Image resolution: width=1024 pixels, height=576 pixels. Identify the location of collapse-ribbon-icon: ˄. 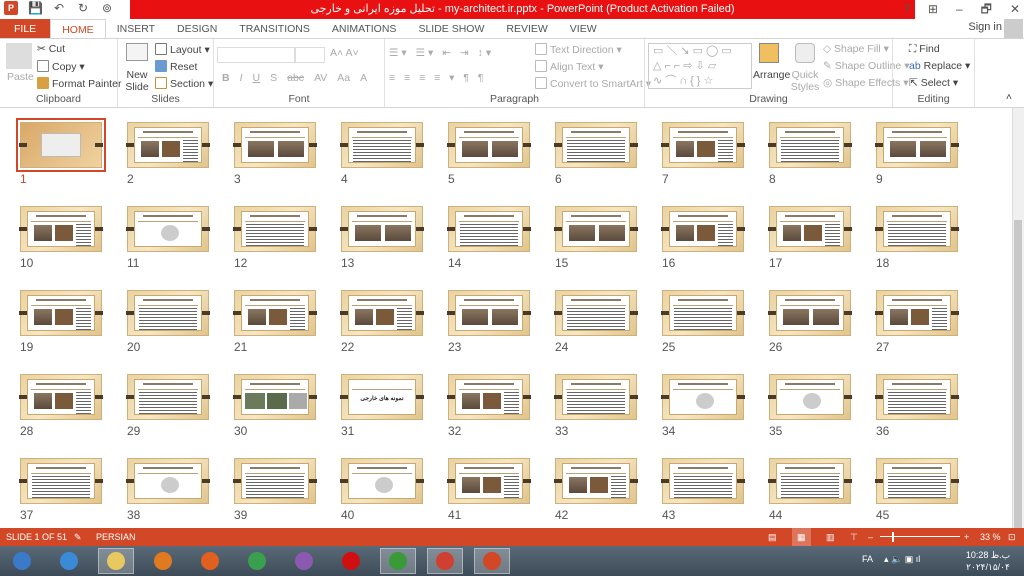
(1009, 97).